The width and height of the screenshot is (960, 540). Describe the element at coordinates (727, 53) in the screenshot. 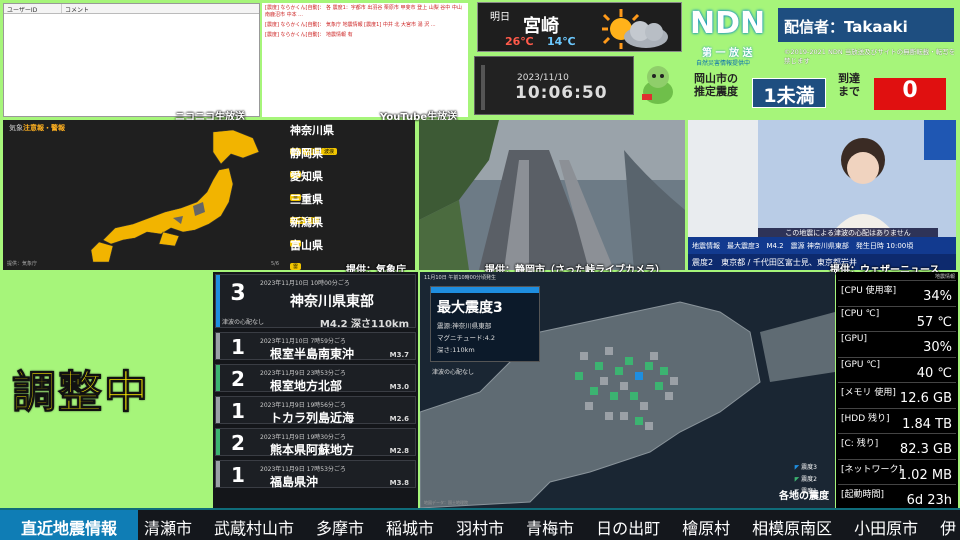

I see `channel-name: 第 一 放 送` at that location.